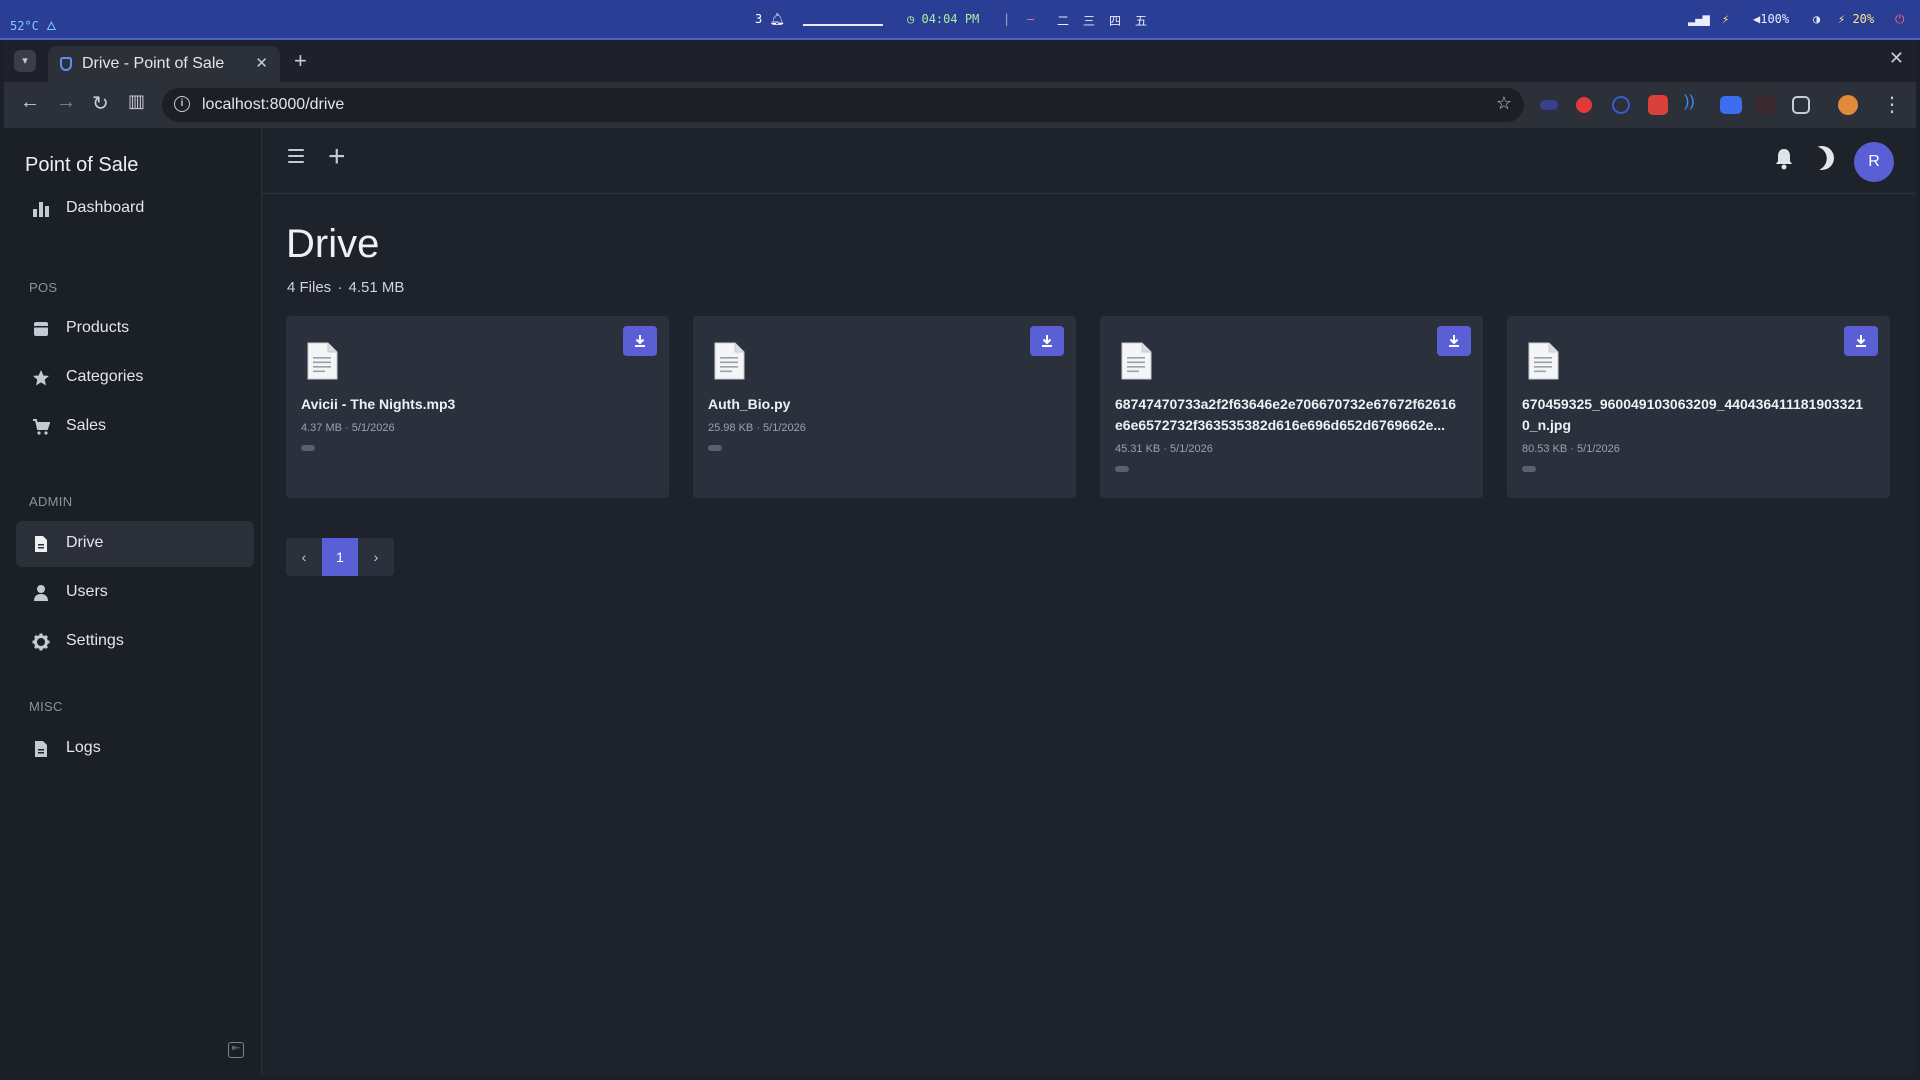 This screenshot has height=1080, width=1920. I want to click on shield-icon, so click(66, 64).